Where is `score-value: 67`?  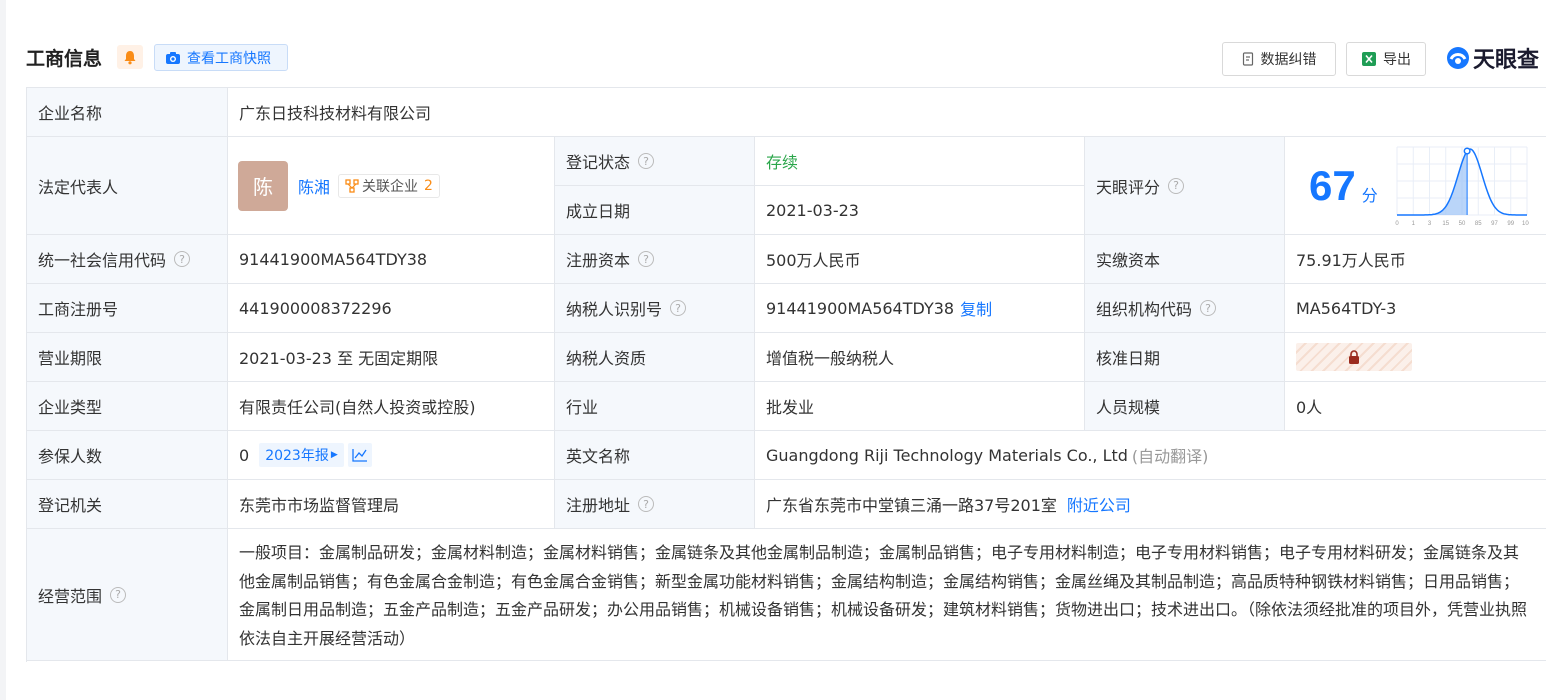
score-value: 67 is located at coordinates (1332, 185).